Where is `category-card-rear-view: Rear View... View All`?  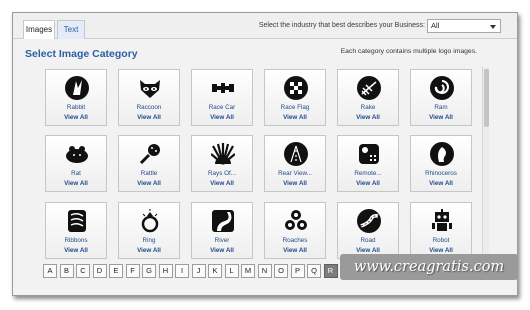
category-card-rear-view: Rear View... View All is located at coordinates (295, 163).